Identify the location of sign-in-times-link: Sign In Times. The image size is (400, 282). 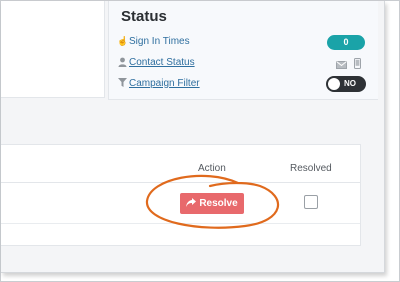
(159, 41).